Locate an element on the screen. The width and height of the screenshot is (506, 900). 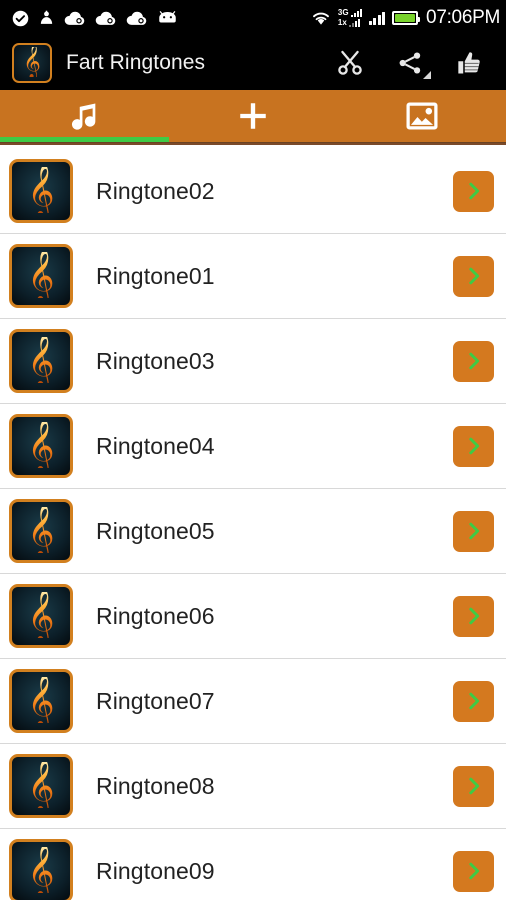
list-item: 𝄞 Ringtone08 is located at coordinates (253, 786).